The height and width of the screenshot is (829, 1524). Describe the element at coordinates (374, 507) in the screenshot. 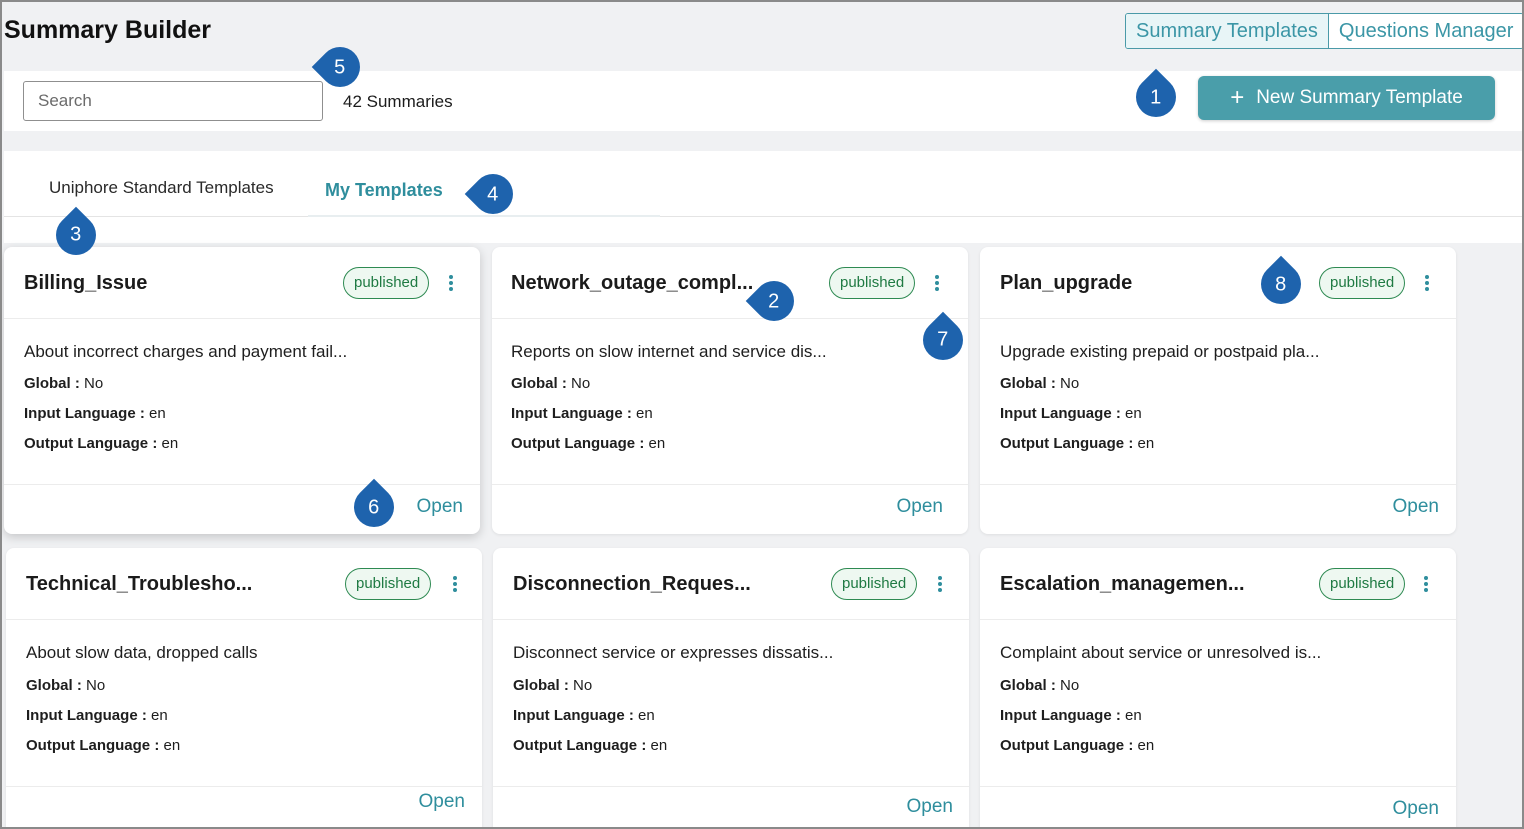

I see `callout-number: 6` at that location.